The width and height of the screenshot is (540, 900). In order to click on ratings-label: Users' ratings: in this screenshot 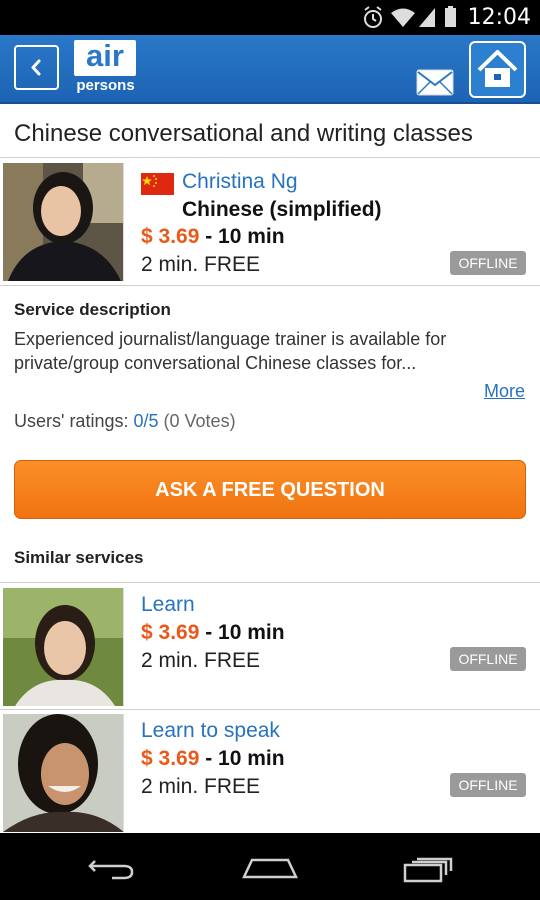, I will do `click(71, 421)`.